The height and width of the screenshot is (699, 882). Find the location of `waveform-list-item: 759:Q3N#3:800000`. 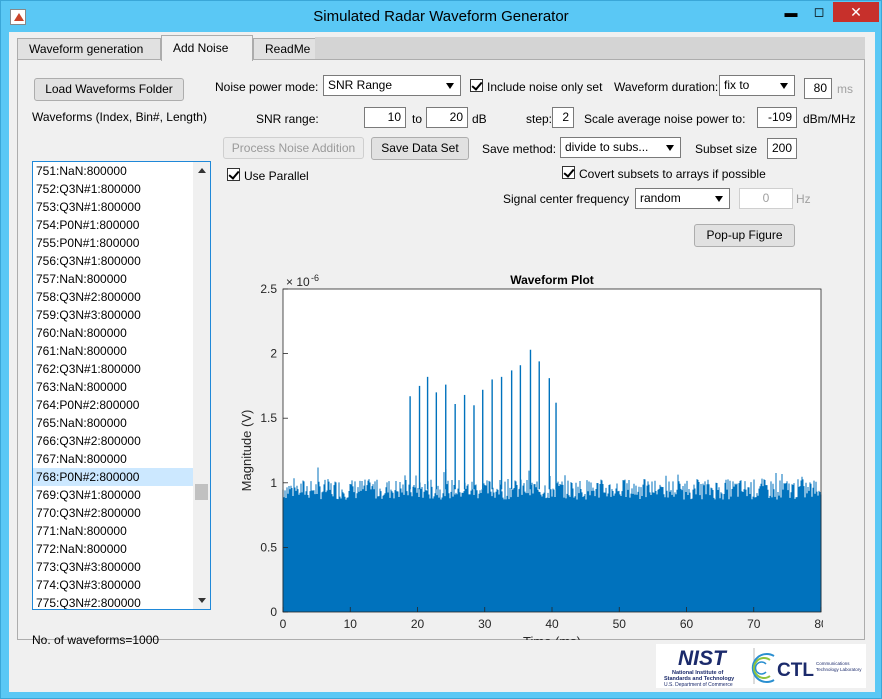

waveform-list-item: 759:Q3N#3:800000 is located at coordinates (113, 315).